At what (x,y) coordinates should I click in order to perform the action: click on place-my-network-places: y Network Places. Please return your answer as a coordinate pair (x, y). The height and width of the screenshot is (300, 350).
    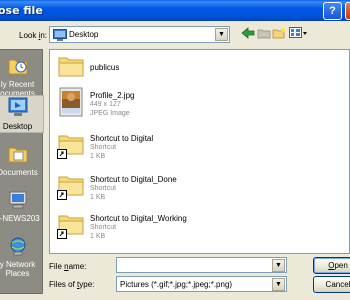
    Looking at the image, I should click on (22, 257).